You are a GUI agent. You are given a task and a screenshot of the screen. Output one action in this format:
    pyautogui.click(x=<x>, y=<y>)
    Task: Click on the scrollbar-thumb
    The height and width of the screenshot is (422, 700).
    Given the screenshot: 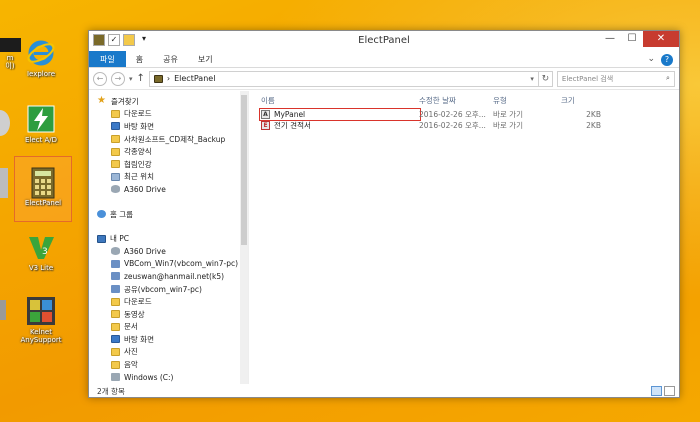 What is the action you would take?
    pyautogui.click(x=244, y=170)
    